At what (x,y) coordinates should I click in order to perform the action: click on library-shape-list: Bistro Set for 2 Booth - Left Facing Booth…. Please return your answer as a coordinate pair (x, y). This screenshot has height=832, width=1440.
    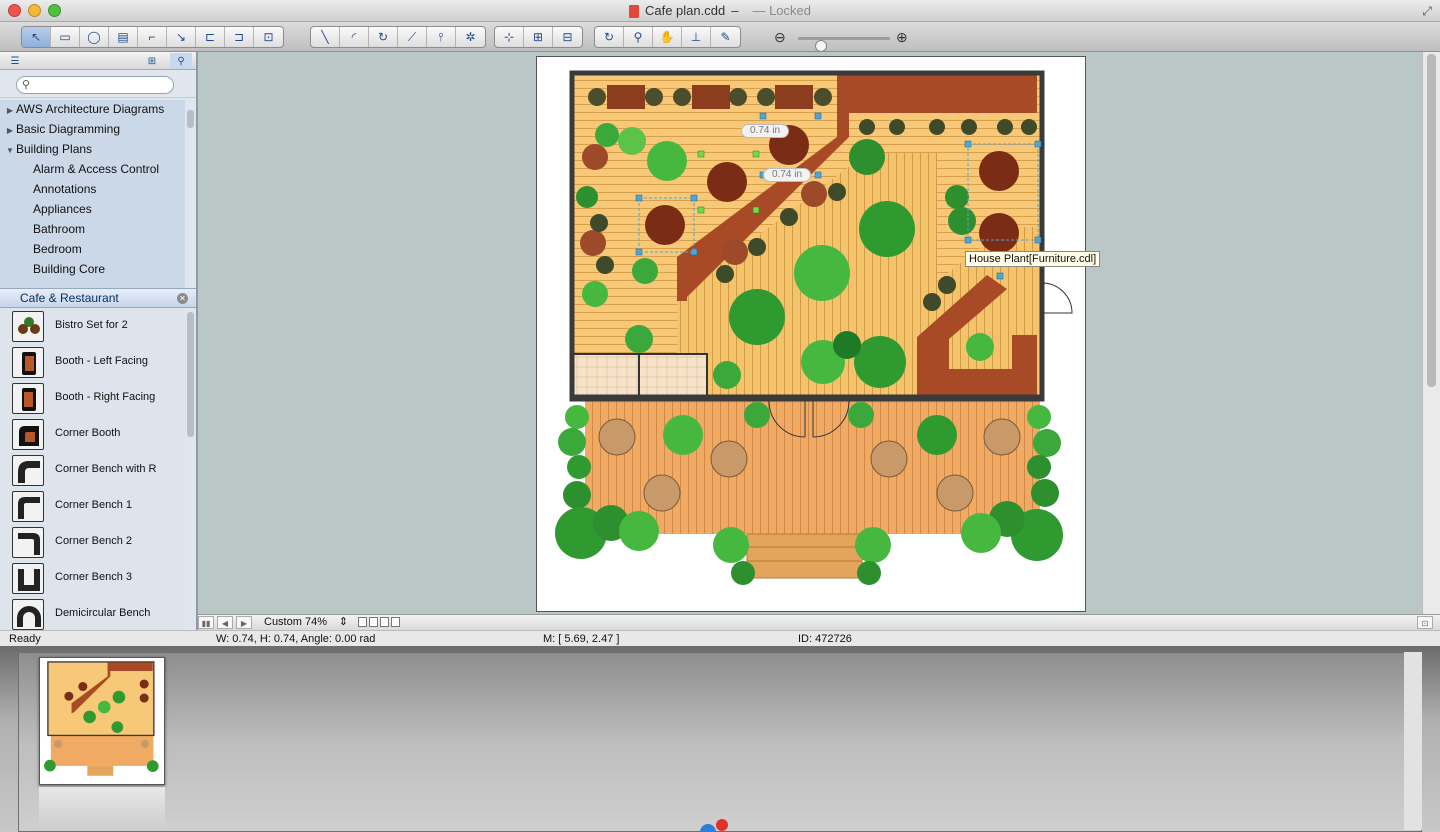
    Looking at the image, I should click on (92, 469).